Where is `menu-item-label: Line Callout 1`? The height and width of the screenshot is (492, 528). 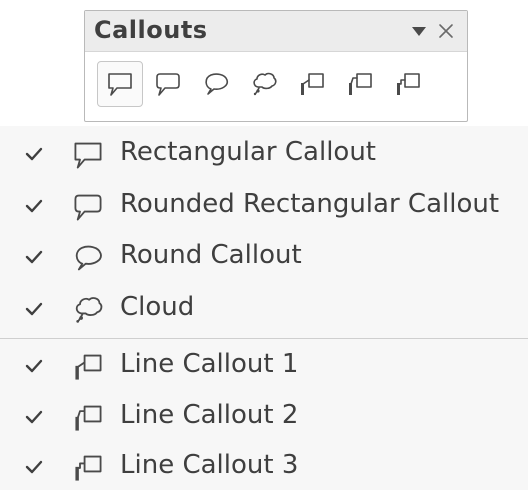
menu-item-label: Line Callout 1 is located at coordinates (209, 364).